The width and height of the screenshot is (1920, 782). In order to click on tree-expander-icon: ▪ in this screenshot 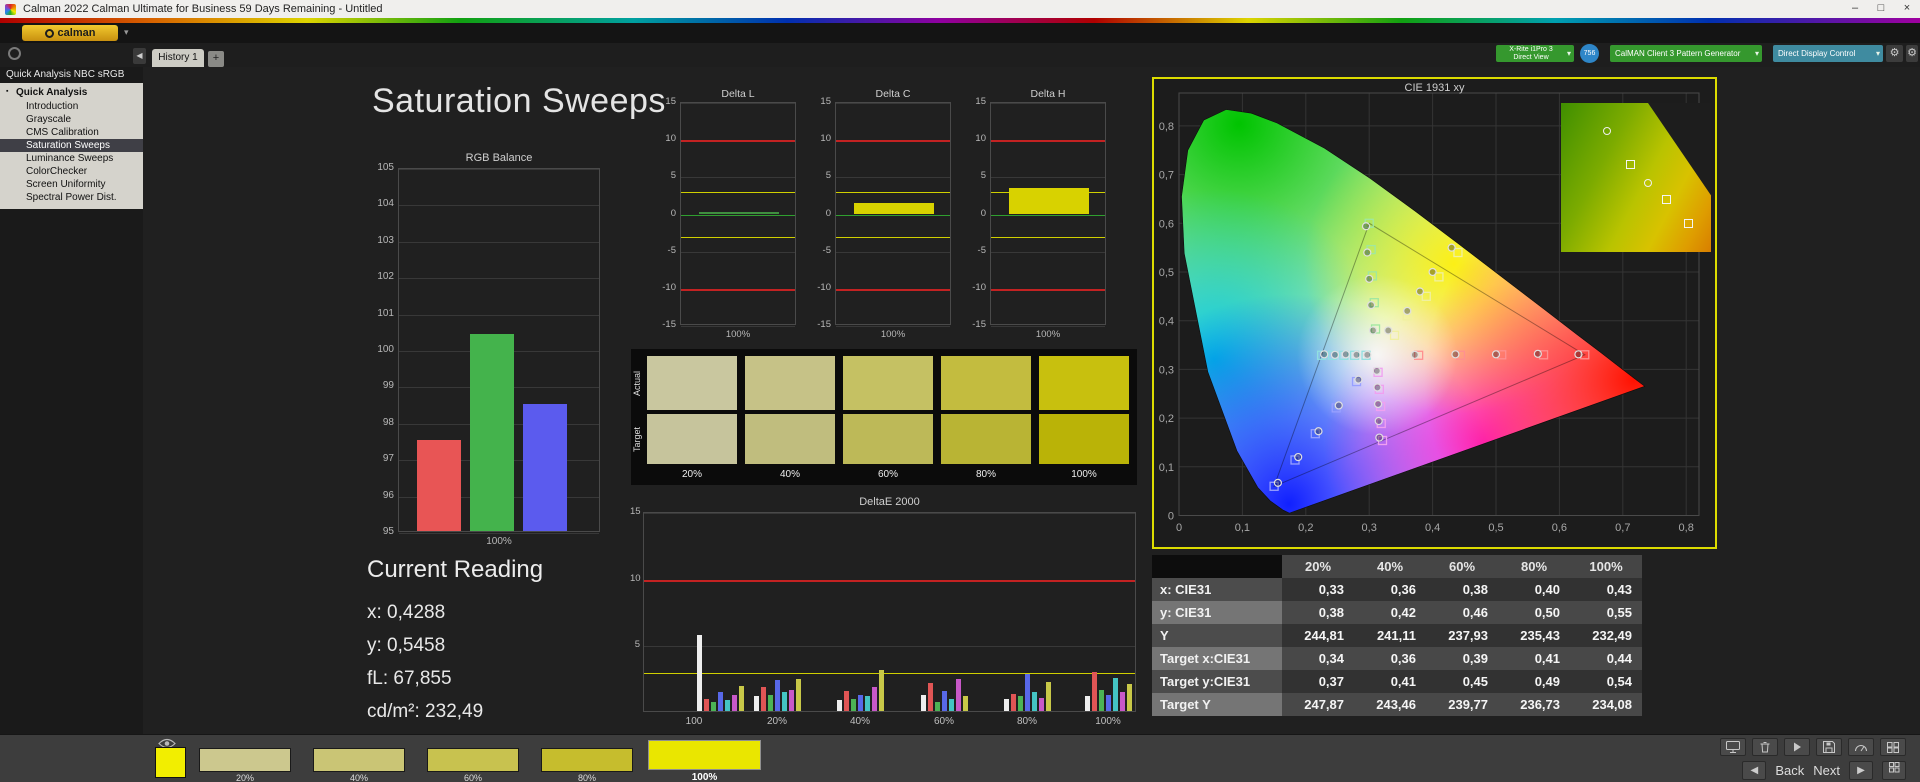, I will do `click(7, 91)`.